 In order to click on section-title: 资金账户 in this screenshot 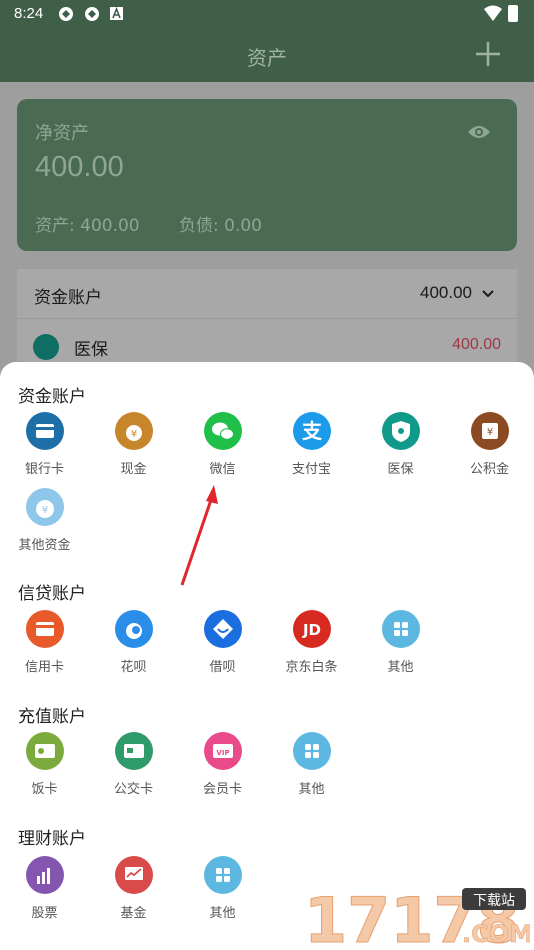, I will do `click(52, 397)`.